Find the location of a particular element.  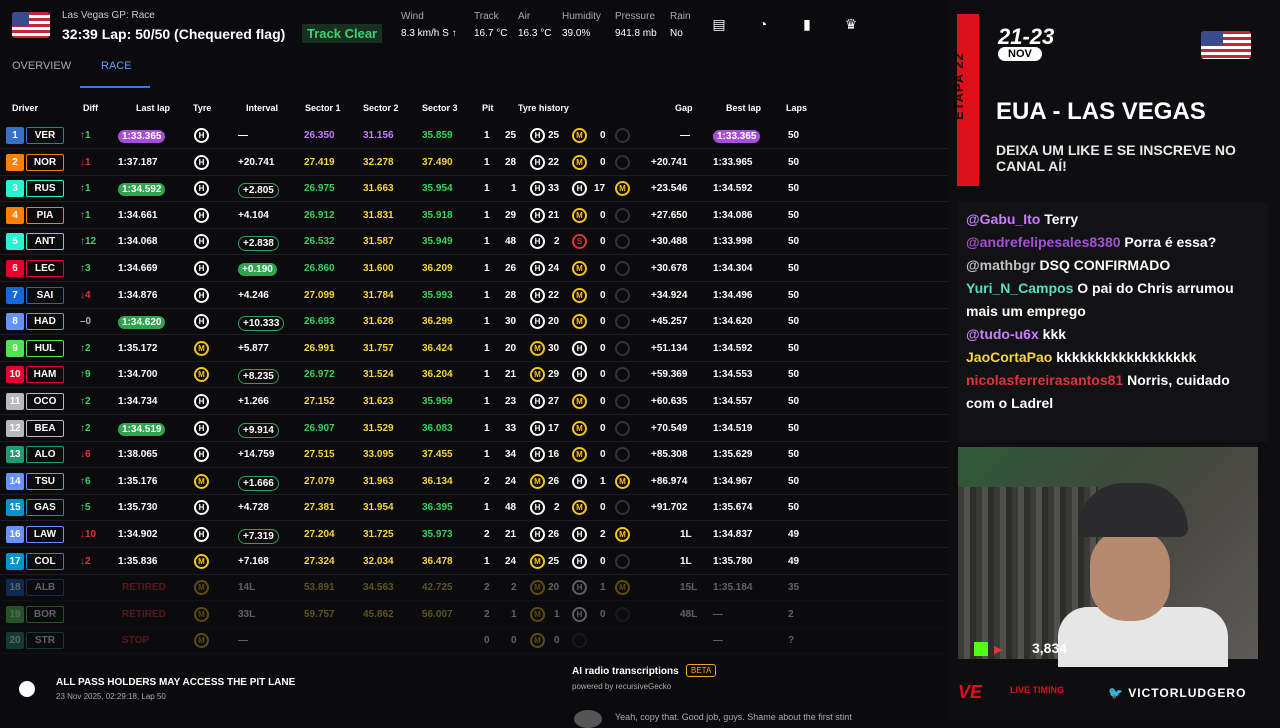

webcam-feed is located at coordinates (1108, 557).